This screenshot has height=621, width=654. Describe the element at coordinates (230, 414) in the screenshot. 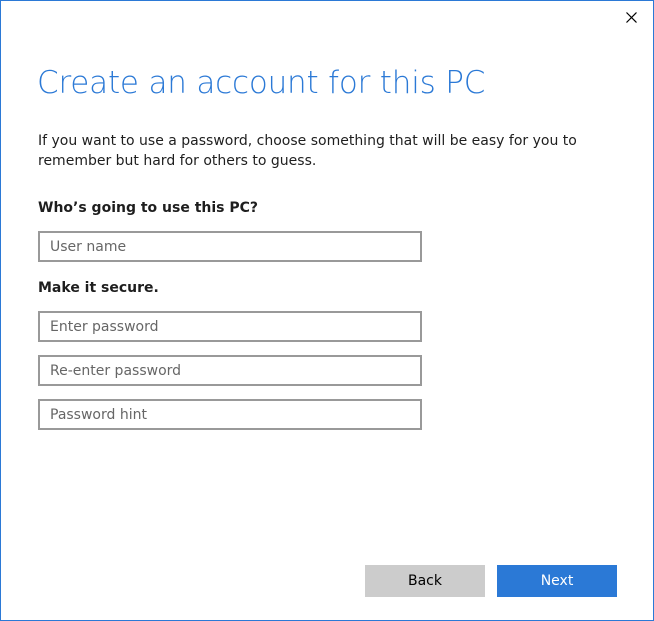

I see `password-hint-input` at that location.